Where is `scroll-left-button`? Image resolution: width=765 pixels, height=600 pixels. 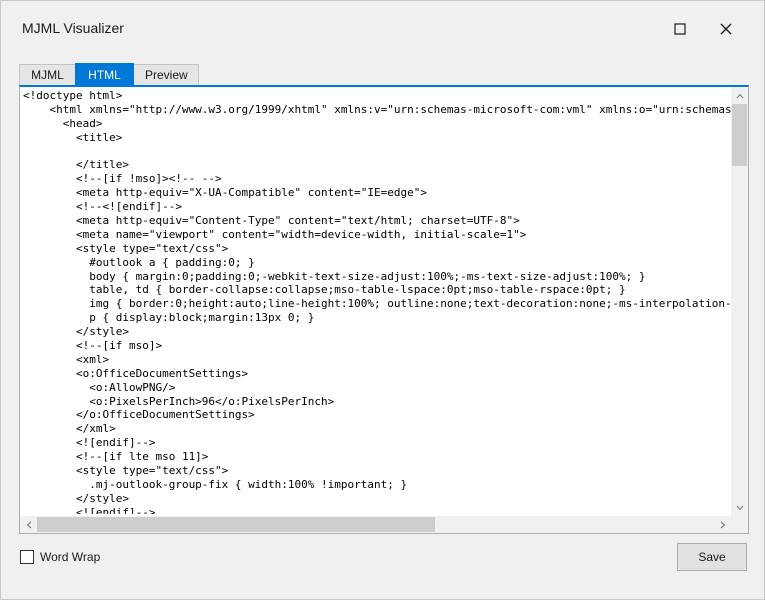
scroll-left-button is located at coordinates (28, 524).